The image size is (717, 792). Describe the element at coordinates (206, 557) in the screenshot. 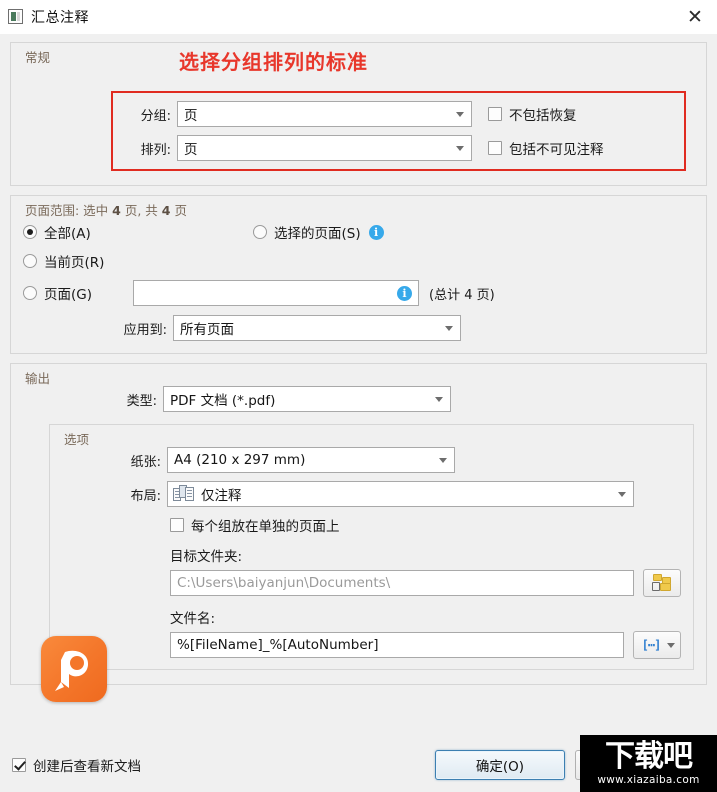

I see `dest-folder-label: 目标文件夹:` at that location.